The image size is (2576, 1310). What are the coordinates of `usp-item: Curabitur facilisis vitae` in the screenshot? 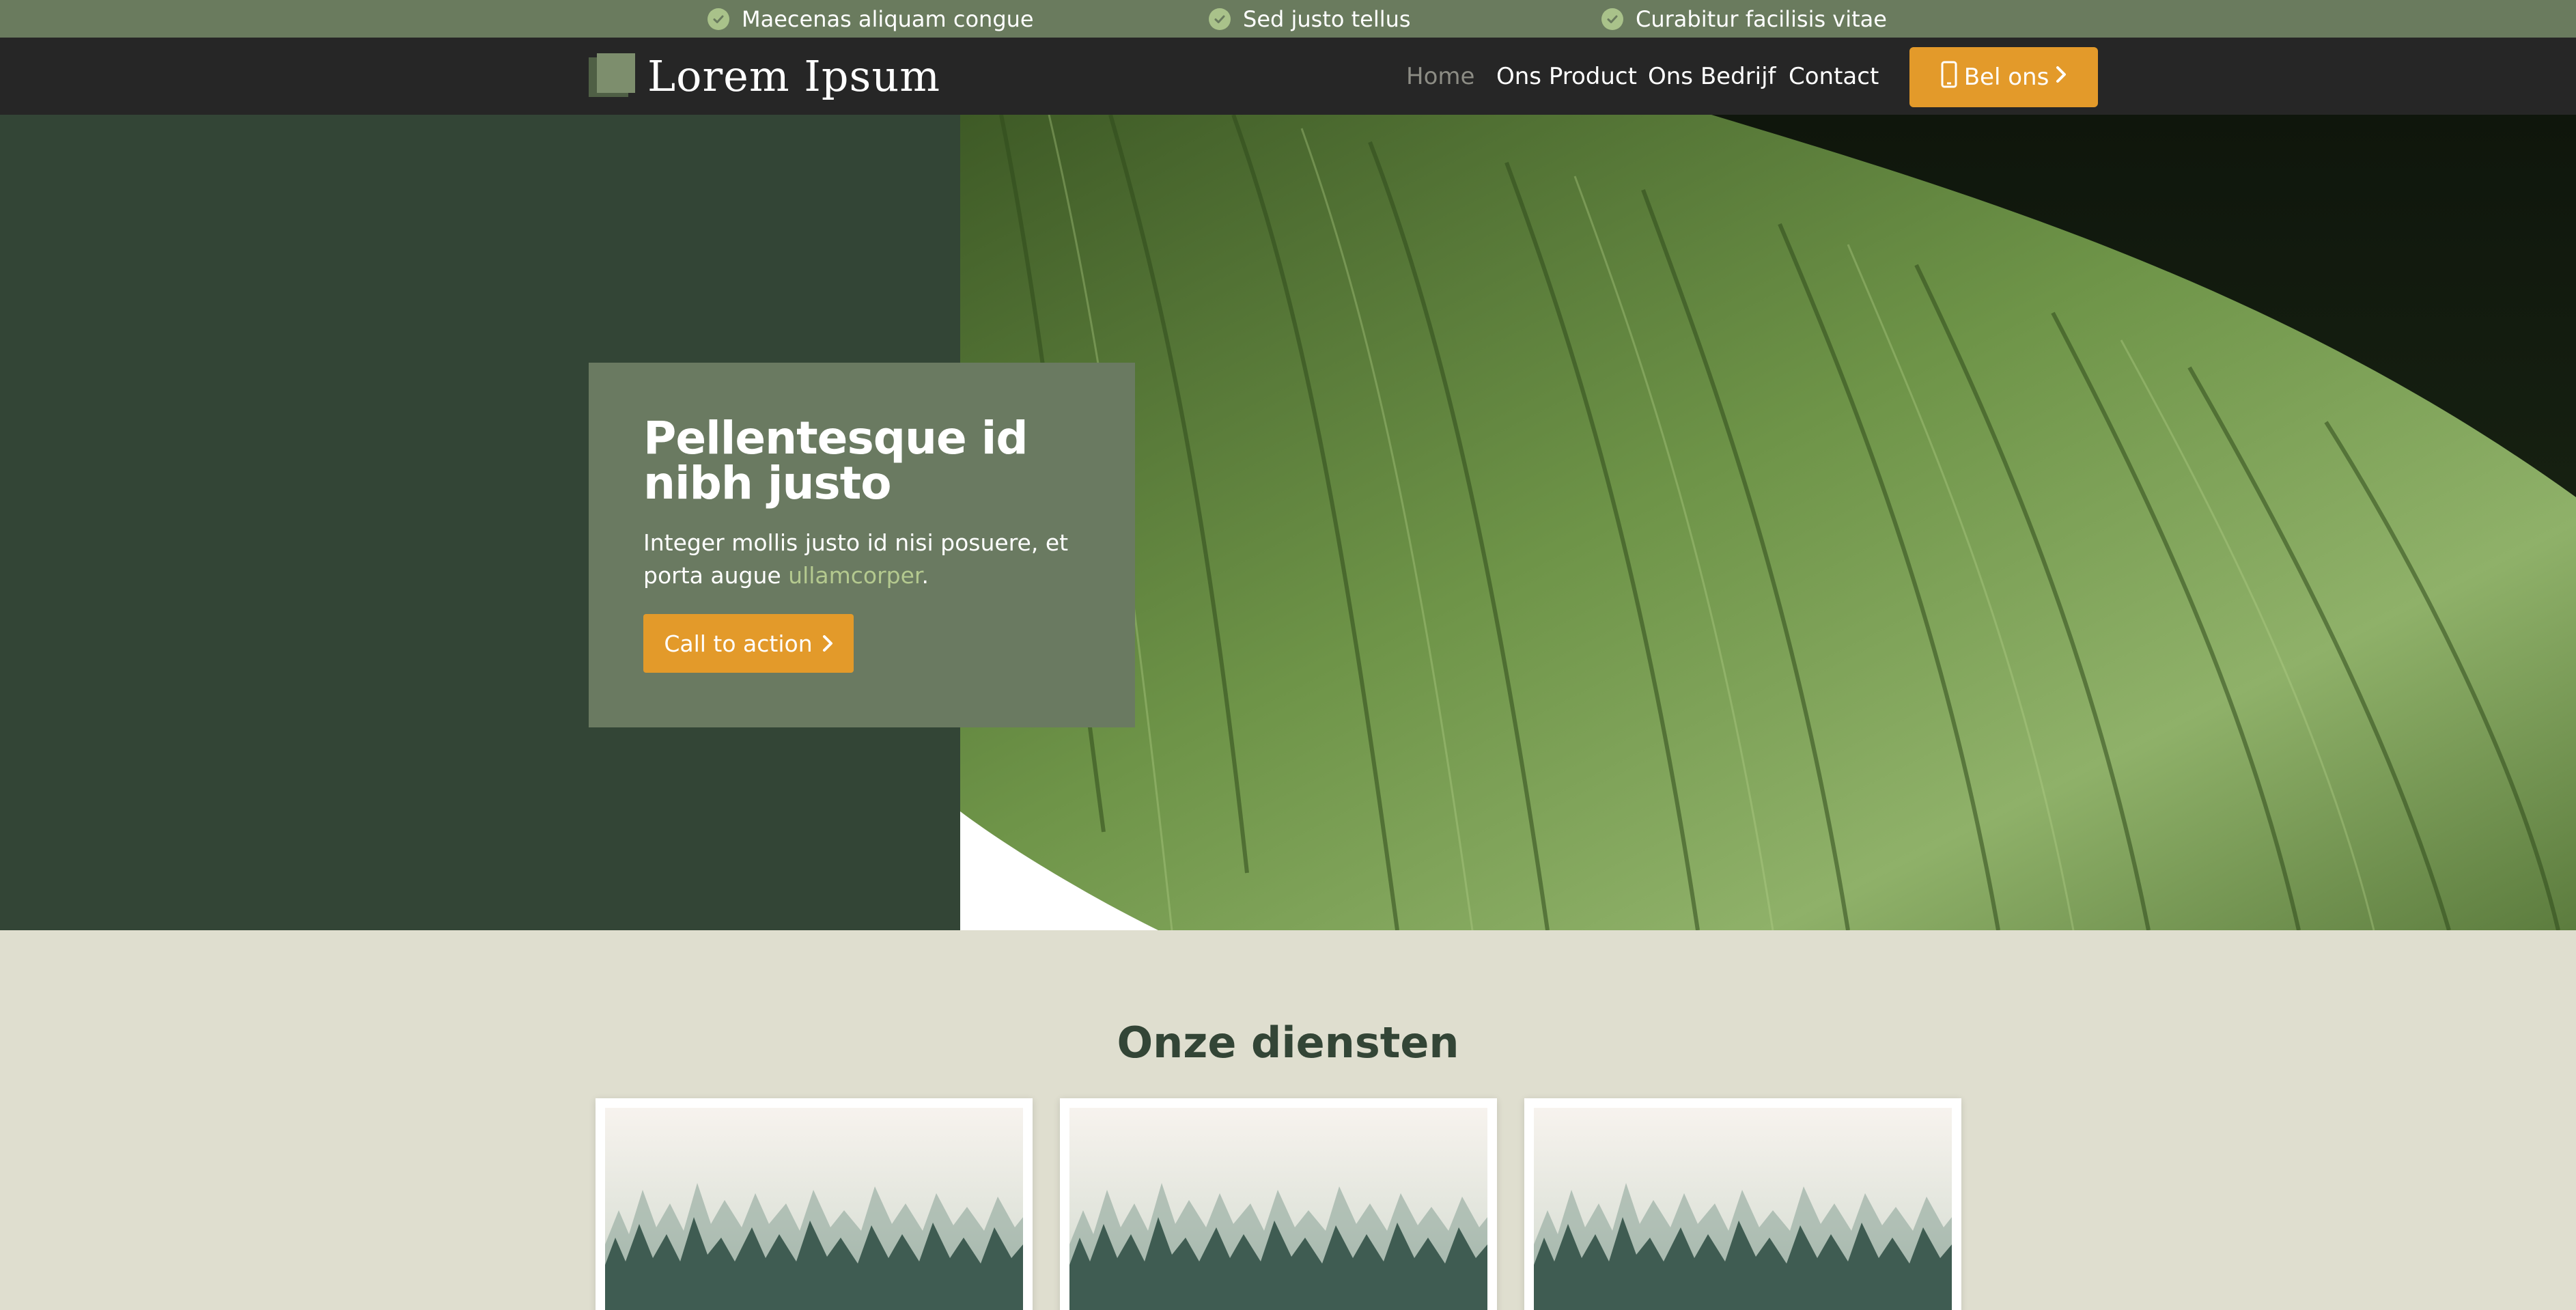 It's located at (1744, 19).